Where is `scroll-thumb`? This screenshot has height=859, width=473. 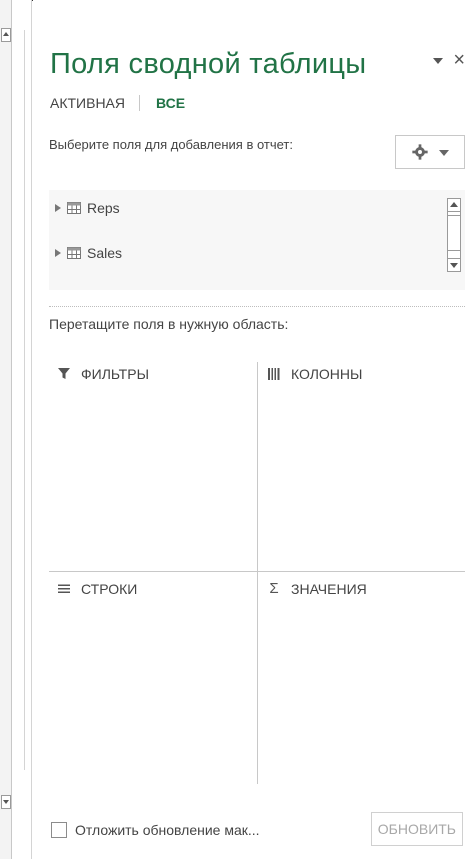
scroll-thumb is located at coordinates (454, 233).